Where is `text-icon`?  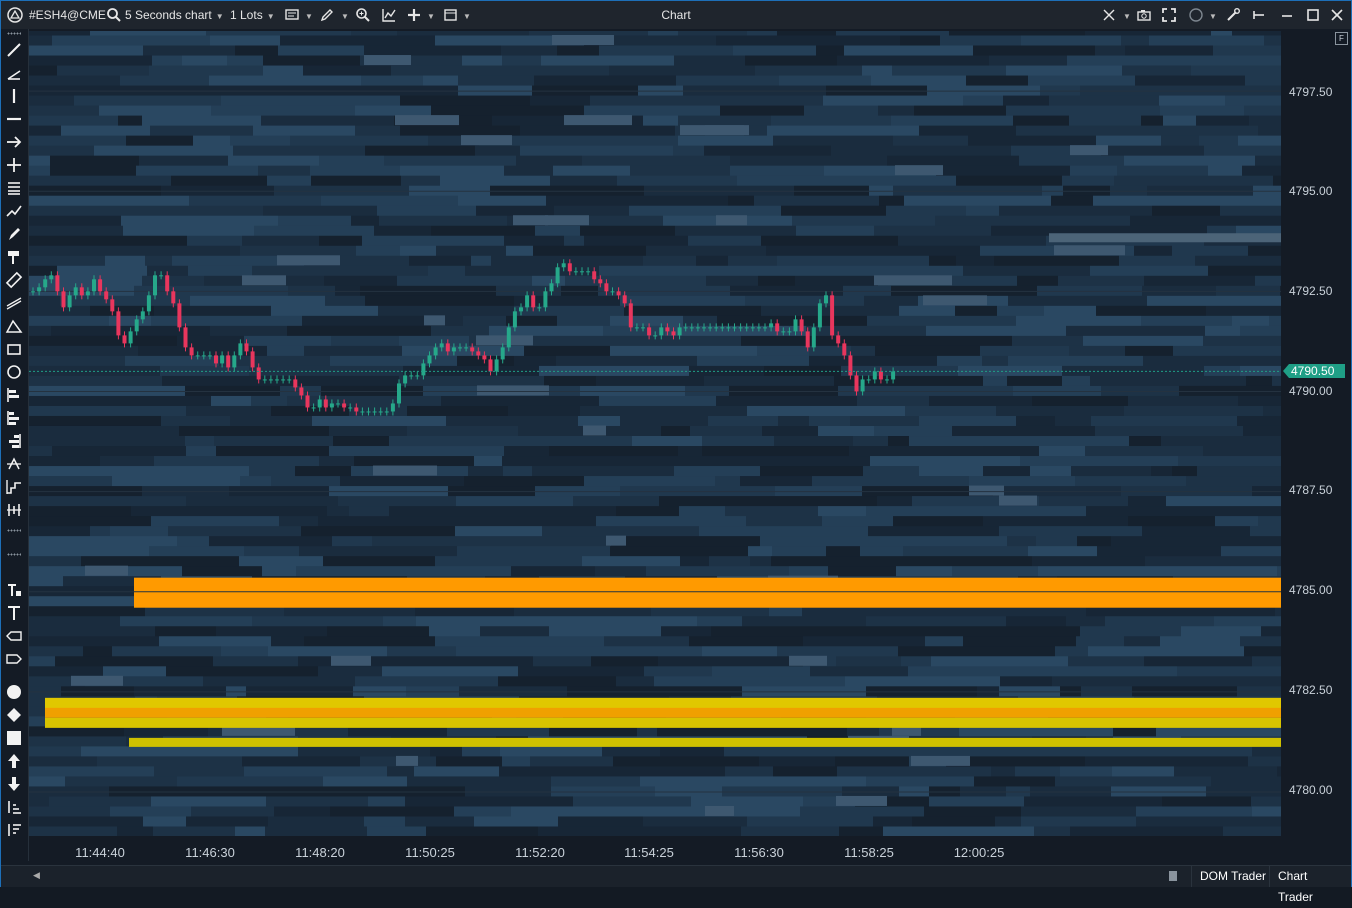 text-icon is located at coordinates (14, 613).